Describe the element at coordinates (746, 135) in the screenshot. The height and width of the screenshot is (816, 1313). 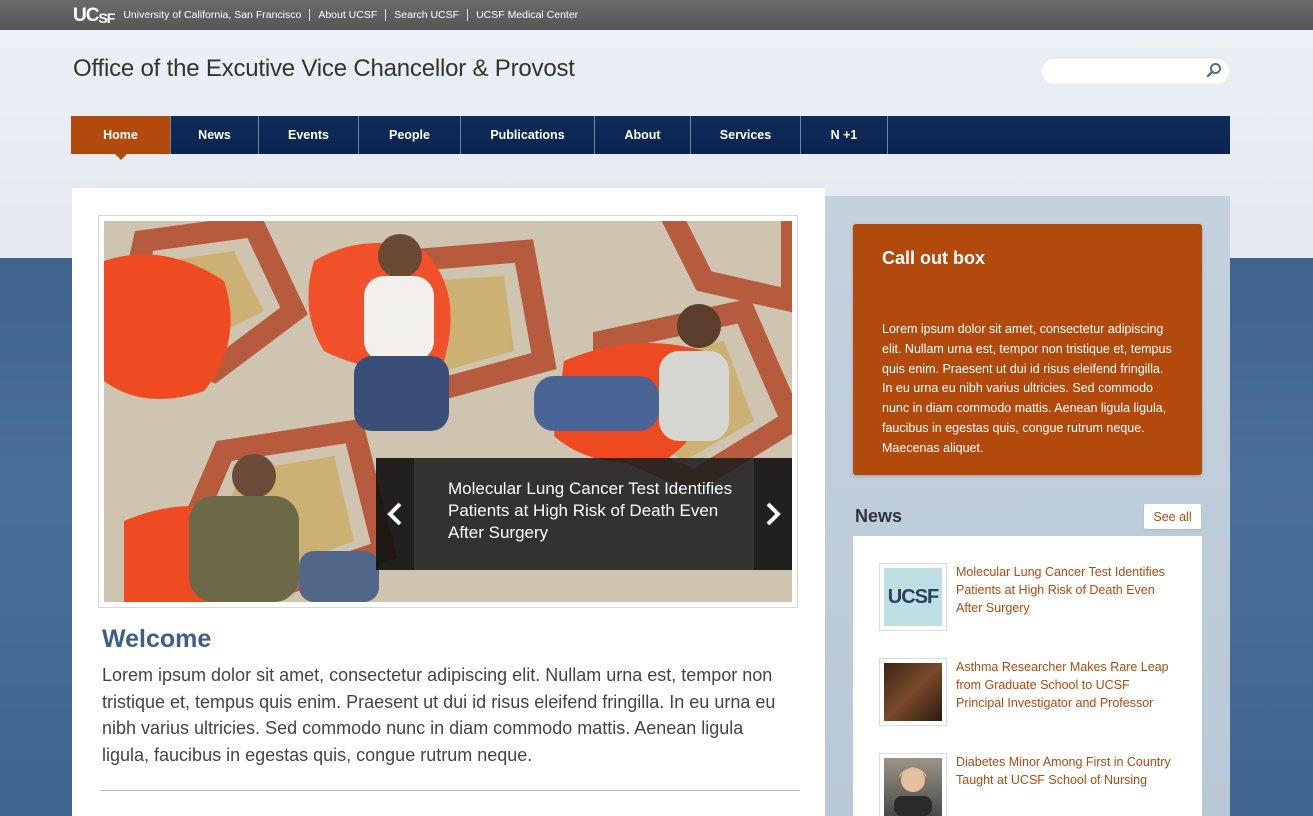
I see `nav-services: Services` at that location.